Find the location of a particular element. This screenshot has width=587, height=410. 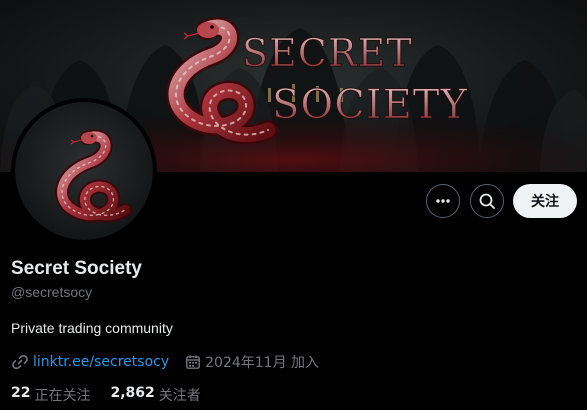

search-icon is located at coordinates (487, 201).